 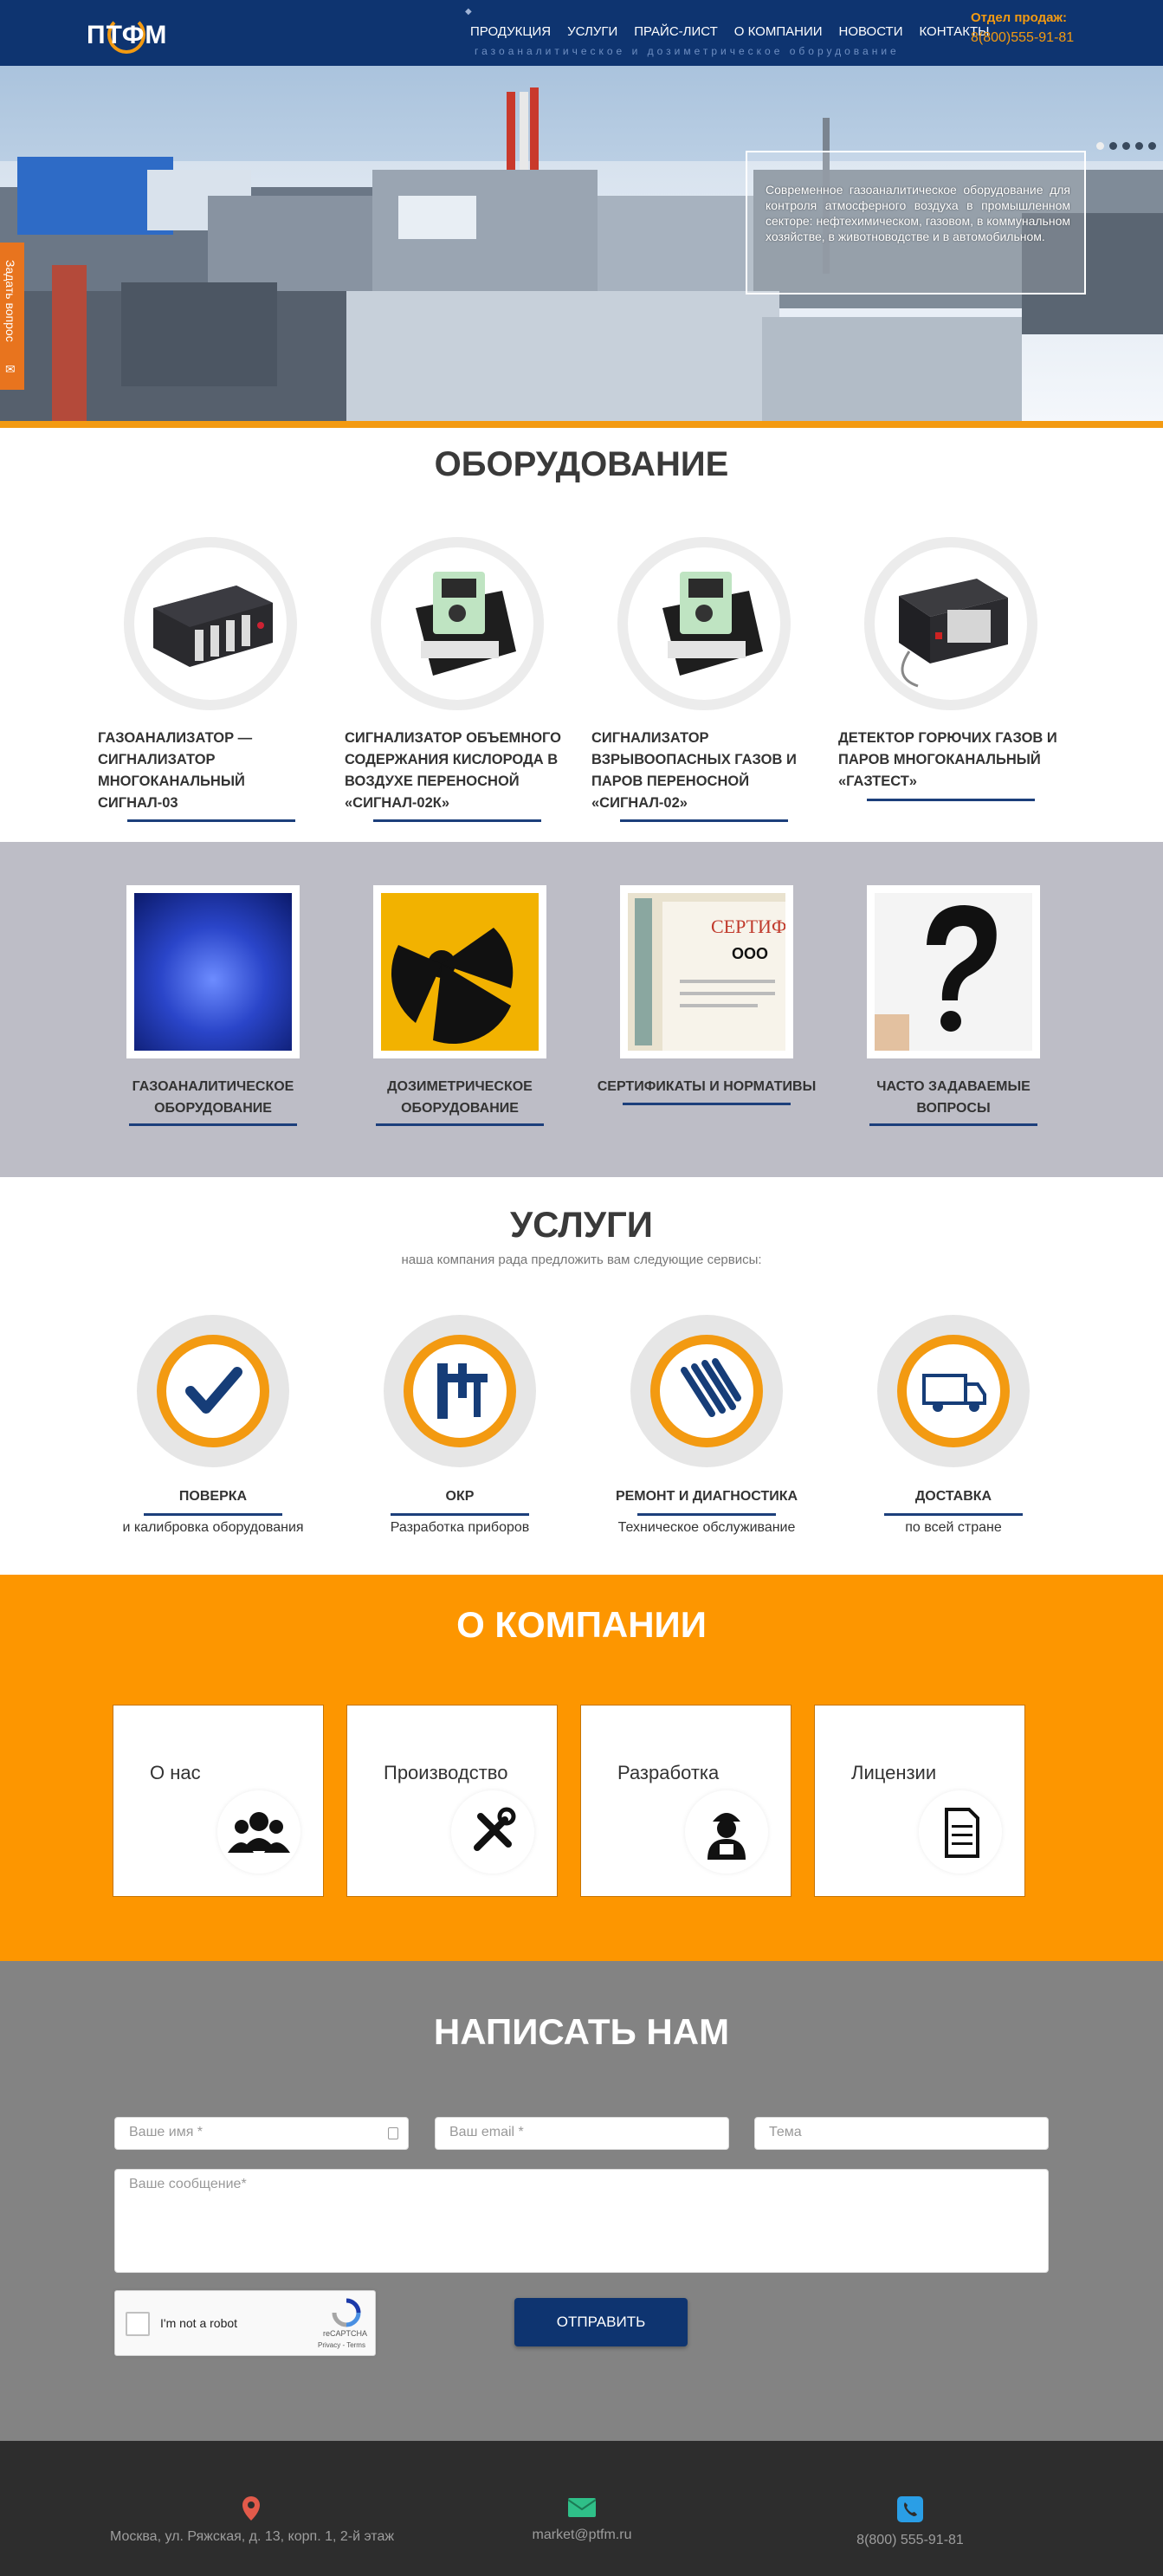 I want to click on services-title: УСЛУГИ, so click(x=581, y=1224).